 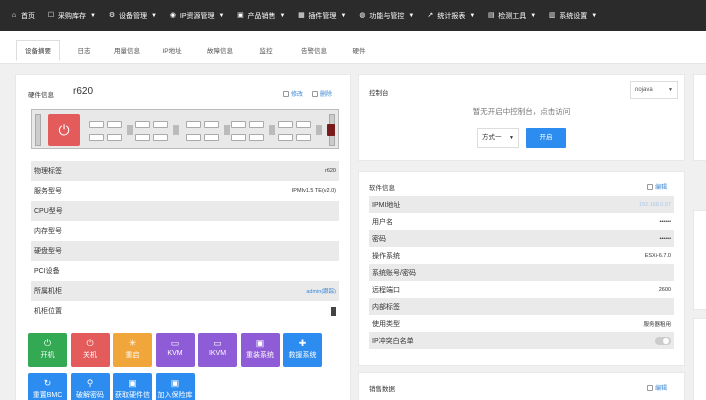 What do you see at coordinates (38, 130) in the screenshot?
I see `rack-handle-left` at bounding box center [38, 130].